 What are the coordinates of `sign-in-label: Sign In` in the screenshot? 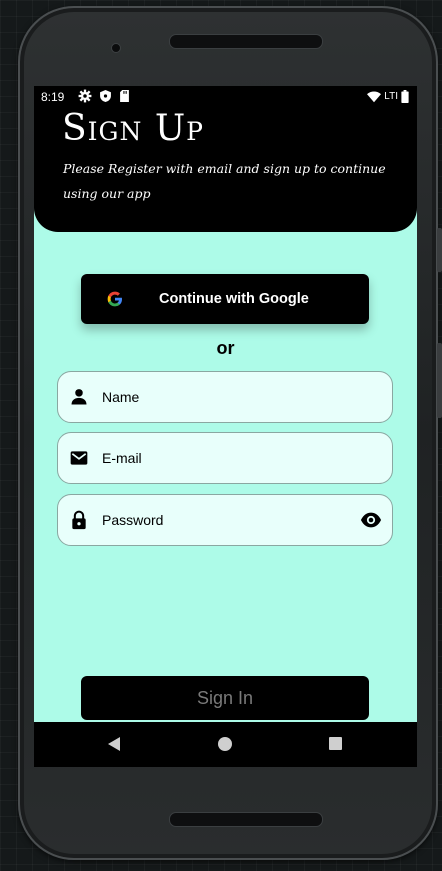 It's located at (225, 698).